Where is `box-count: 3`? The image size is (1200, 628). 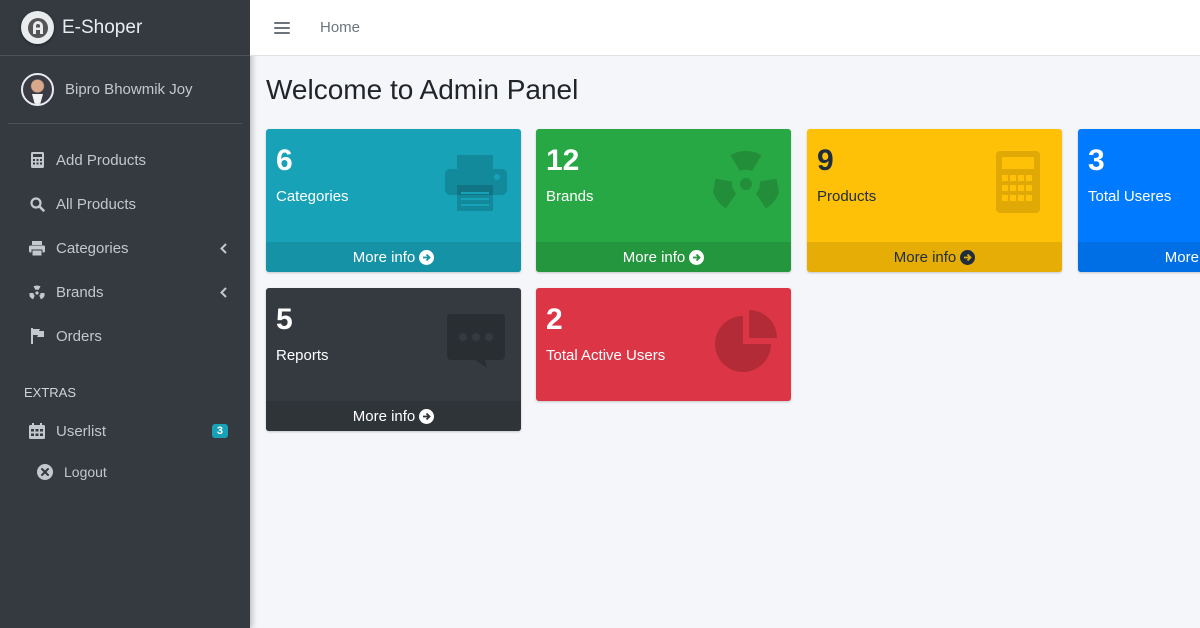
box-count: 3 is located at coordinates (1096, 160).